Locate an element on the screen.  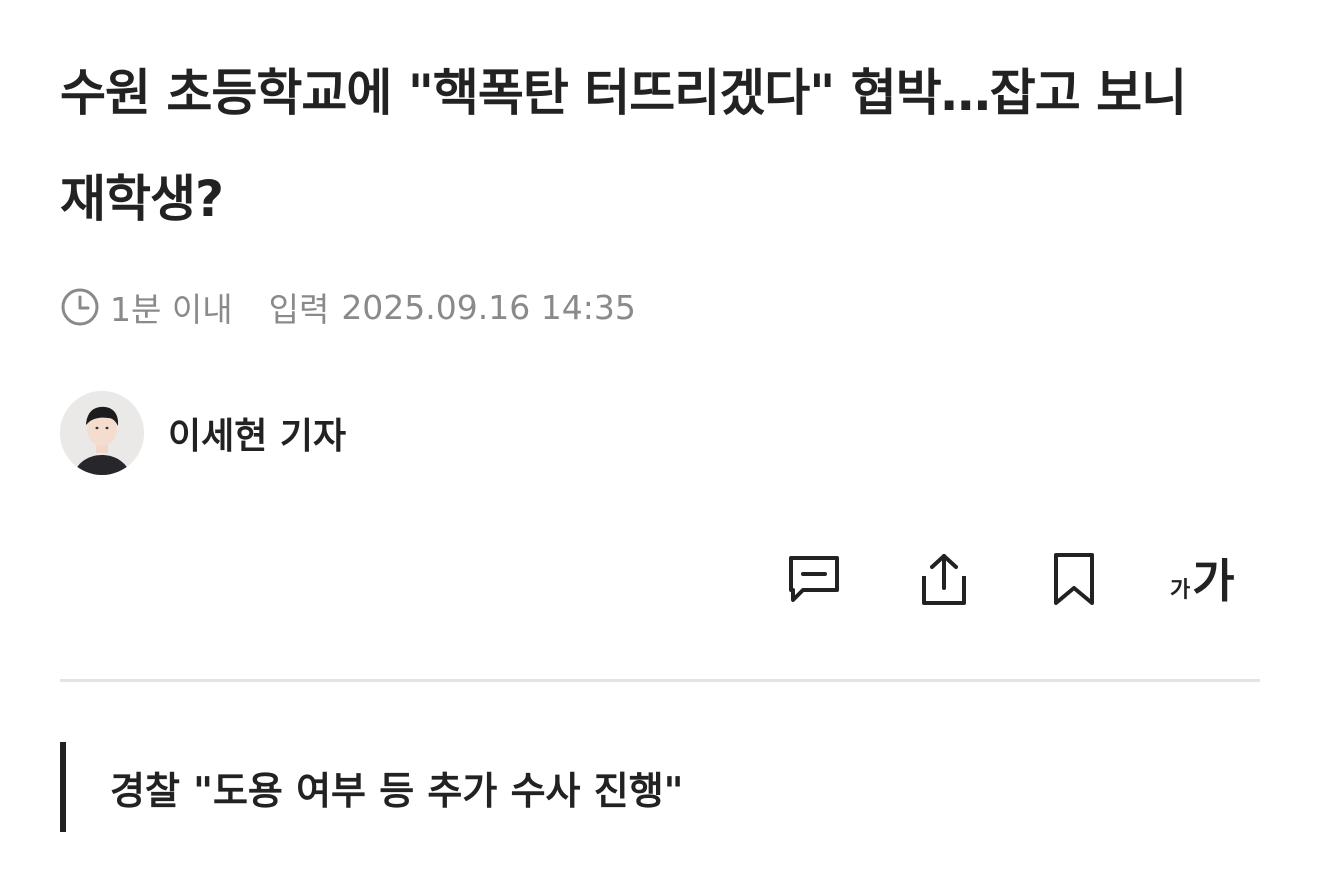
font-size-button: 가 가 is located at coordinates (1215, 579).